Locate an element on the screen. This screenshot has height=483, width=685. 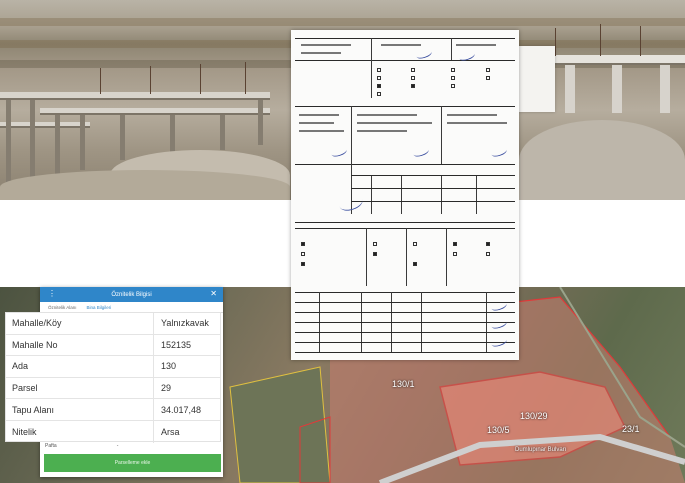
table-row: Mahalle No 152135 is located at coordinates (113, 345).